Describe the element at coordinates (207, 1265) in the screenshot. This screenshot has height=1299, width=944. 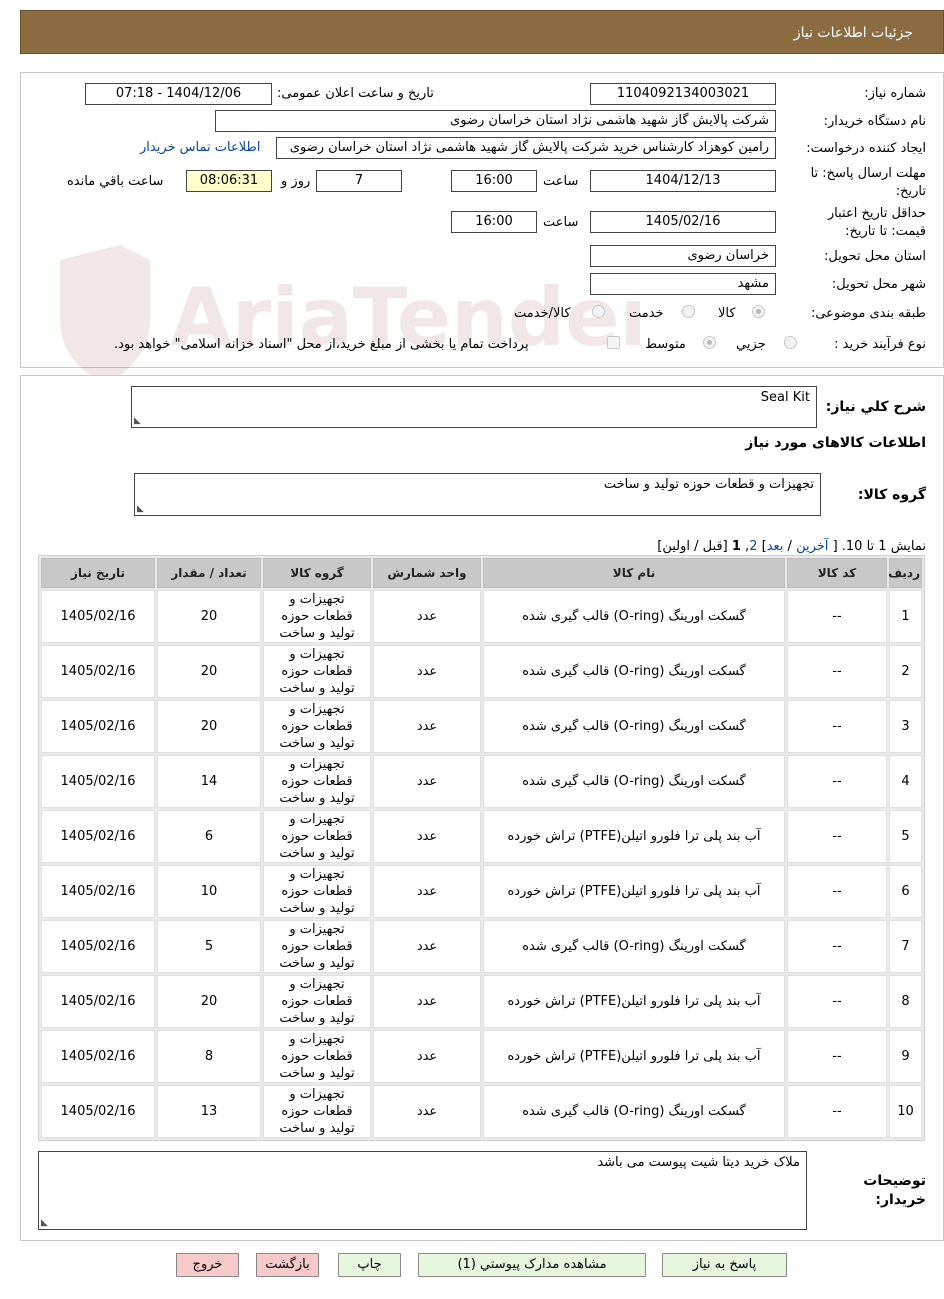
I see `exit-button: خروج` at that location.